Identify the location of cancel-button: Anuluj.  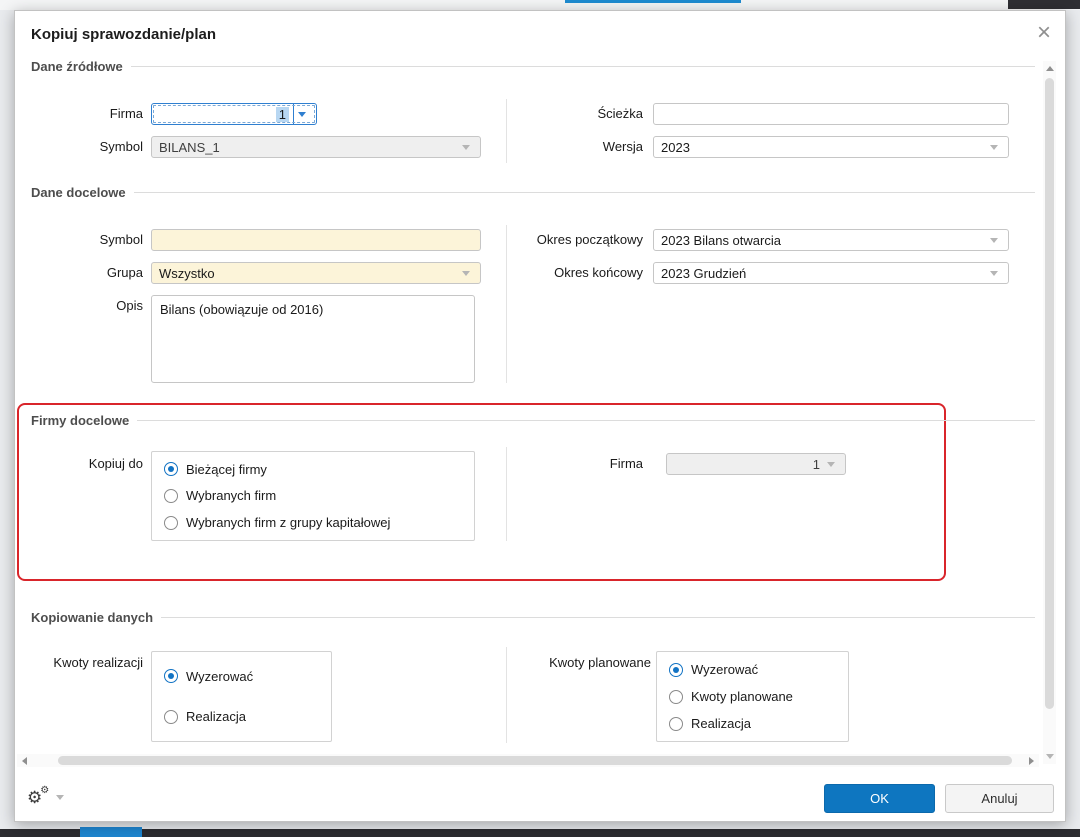
(999, 798).